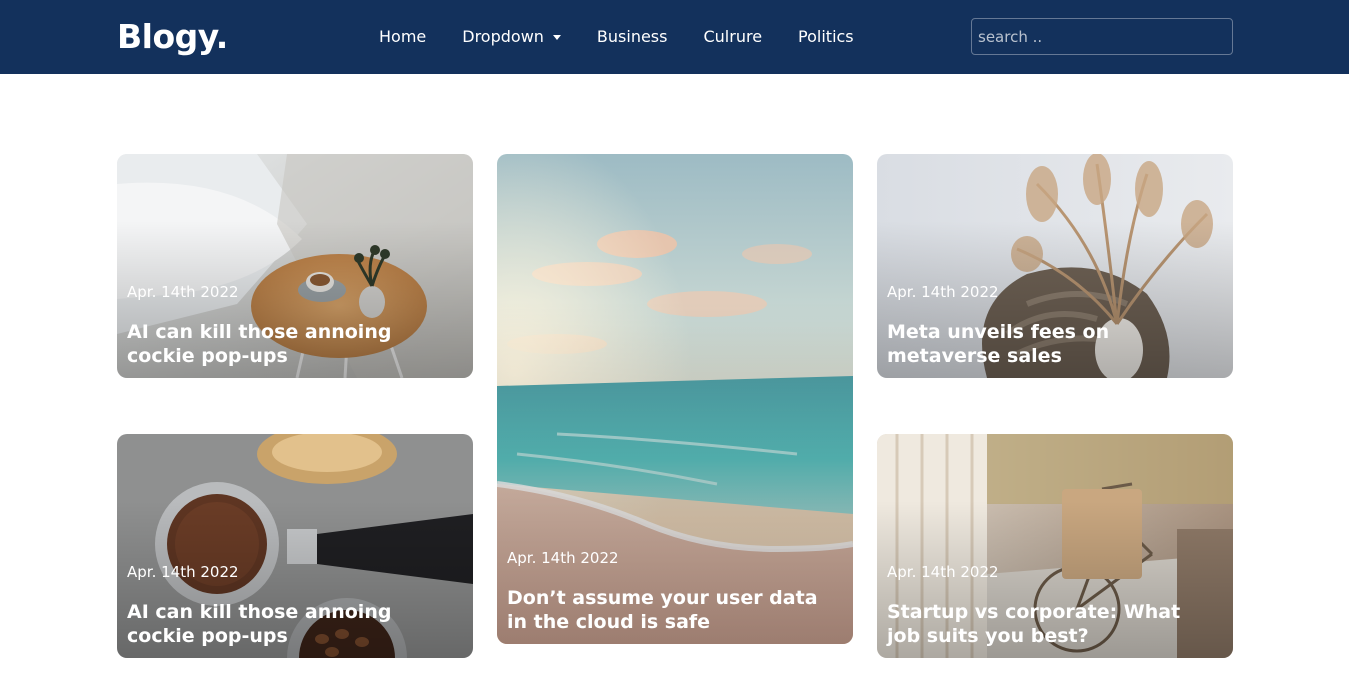 The height and width of the screenshot is (686, 1349). Describe the element at coordinates (1102, 36) in the screenshot. I see `search-input` at that location.